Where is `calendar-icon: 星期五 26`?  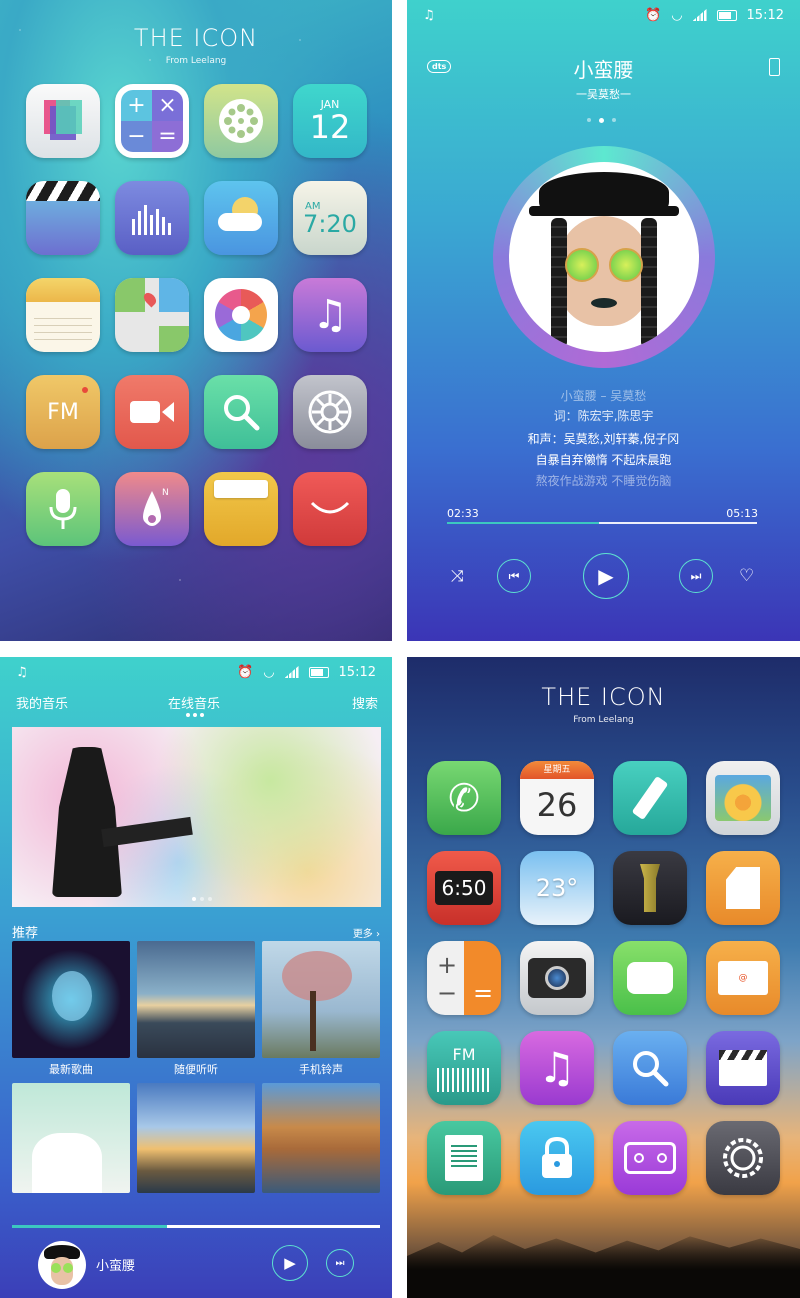 calendar-icon: 星期五 26 is located at coordinates (557, 798).